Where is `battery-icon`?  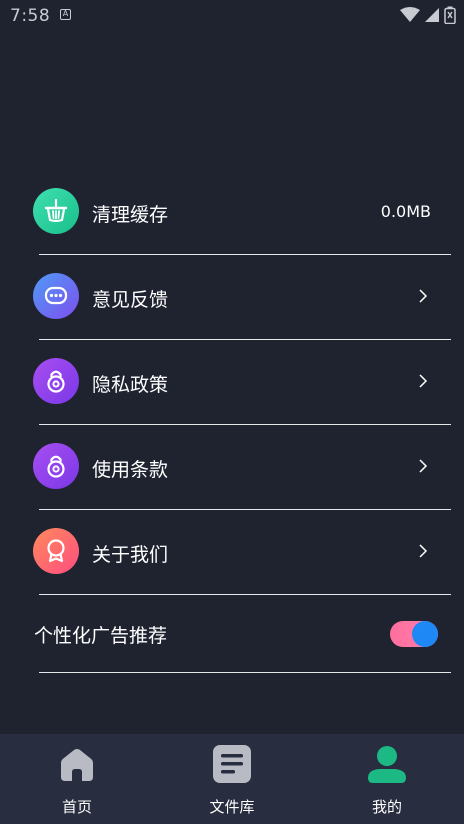
battery-icon is located at coordinates (450, 15).